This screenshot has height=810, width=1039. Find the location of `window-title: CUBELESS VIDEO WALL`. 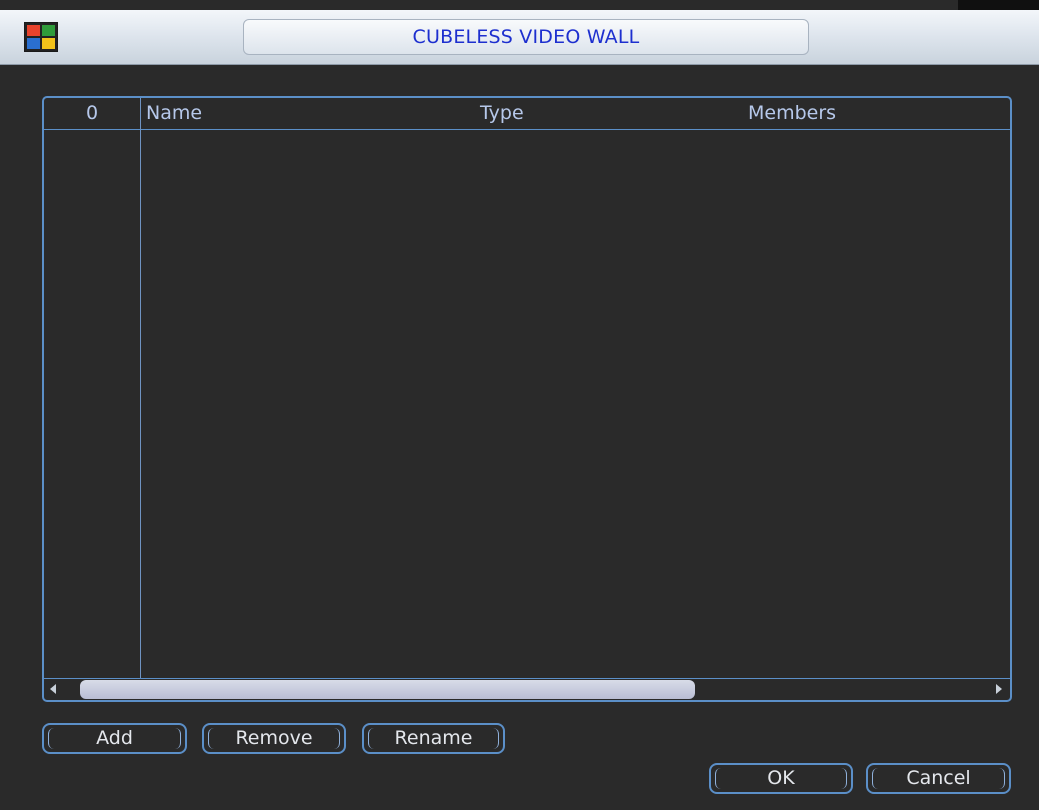

window-title: CUBELESS VIDEO WALL is located at coordinates (526, 37).